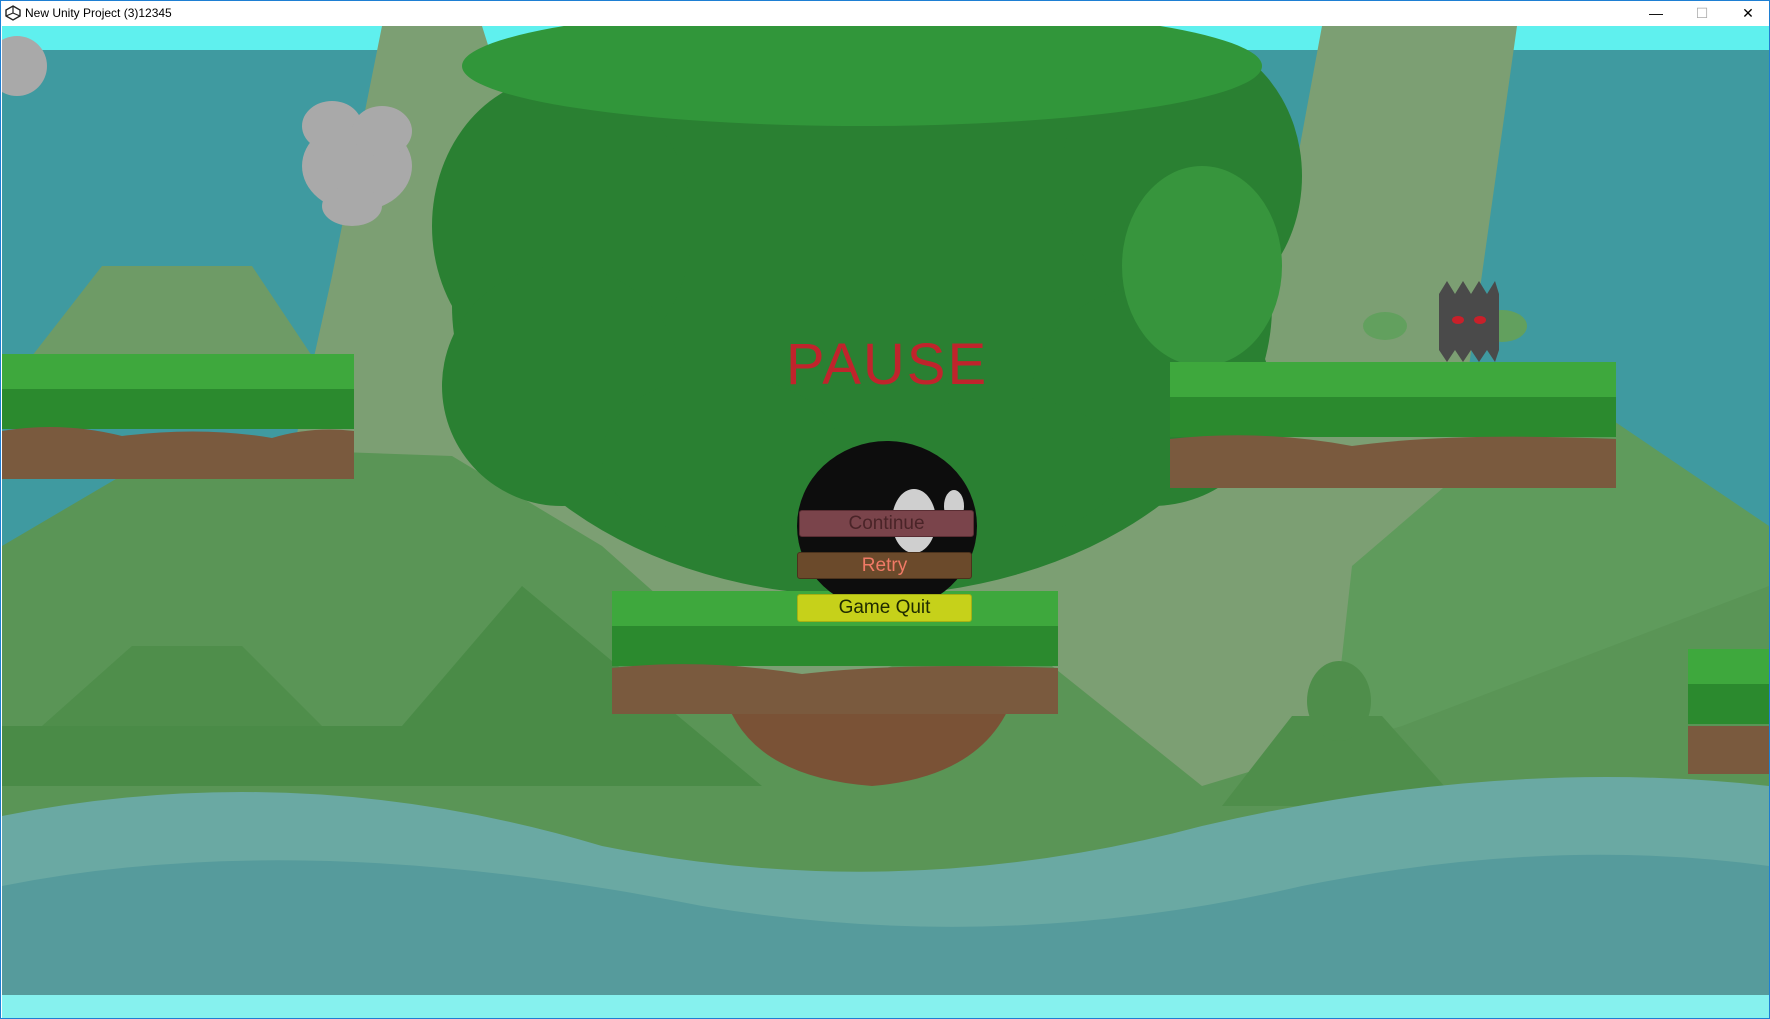 This screenshot has height=1019, width=1770. Describe the element at coordinates (885, 1006) in the screenshot. I see `water-bottom-band` at that location.